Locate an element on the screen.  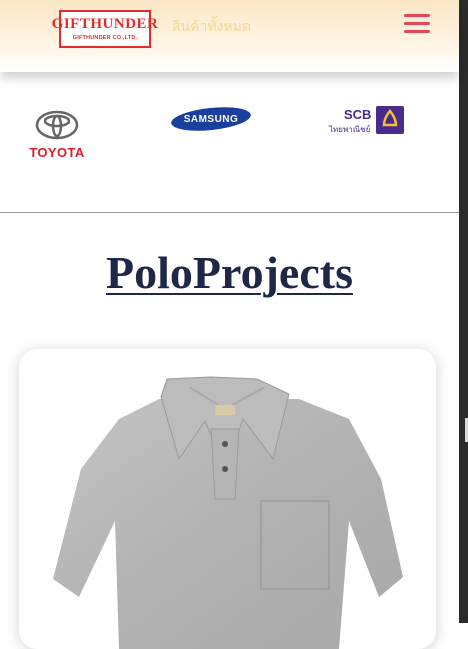
scb-logo: SCB ไทยพาณิชย์ is located at coordinates (368, 120).